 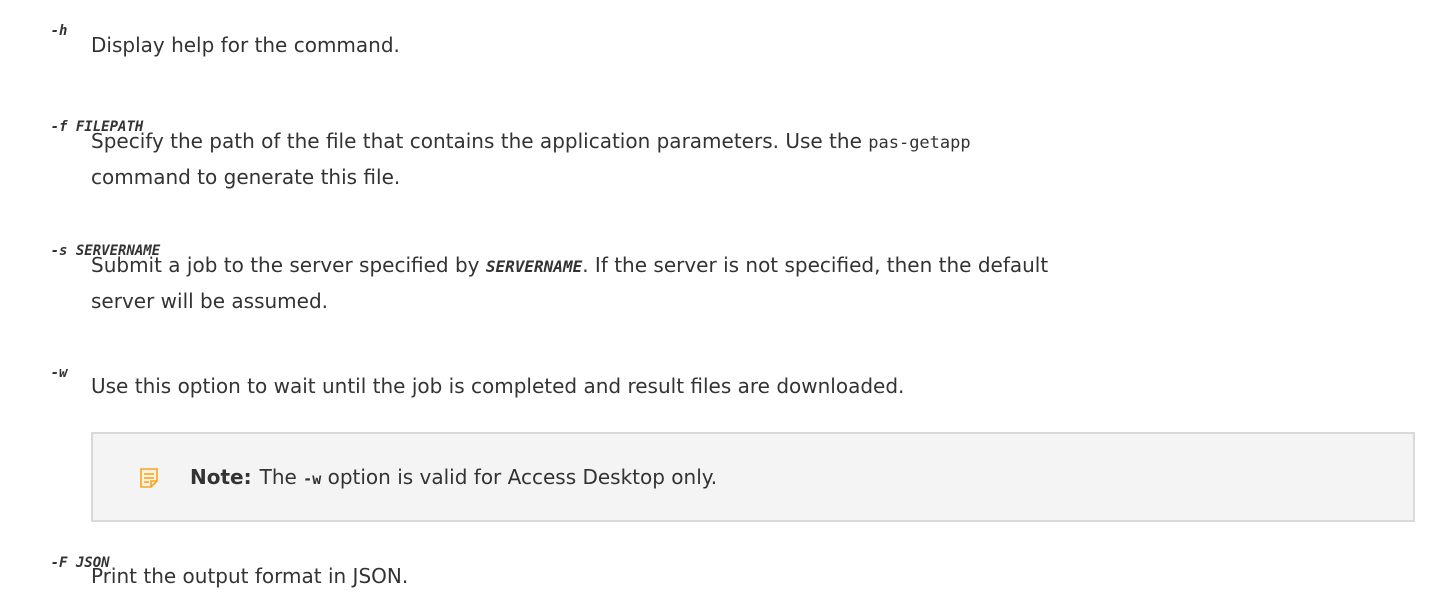 I want to click on option-description: Display help for the command., so click(x=751, y=45).